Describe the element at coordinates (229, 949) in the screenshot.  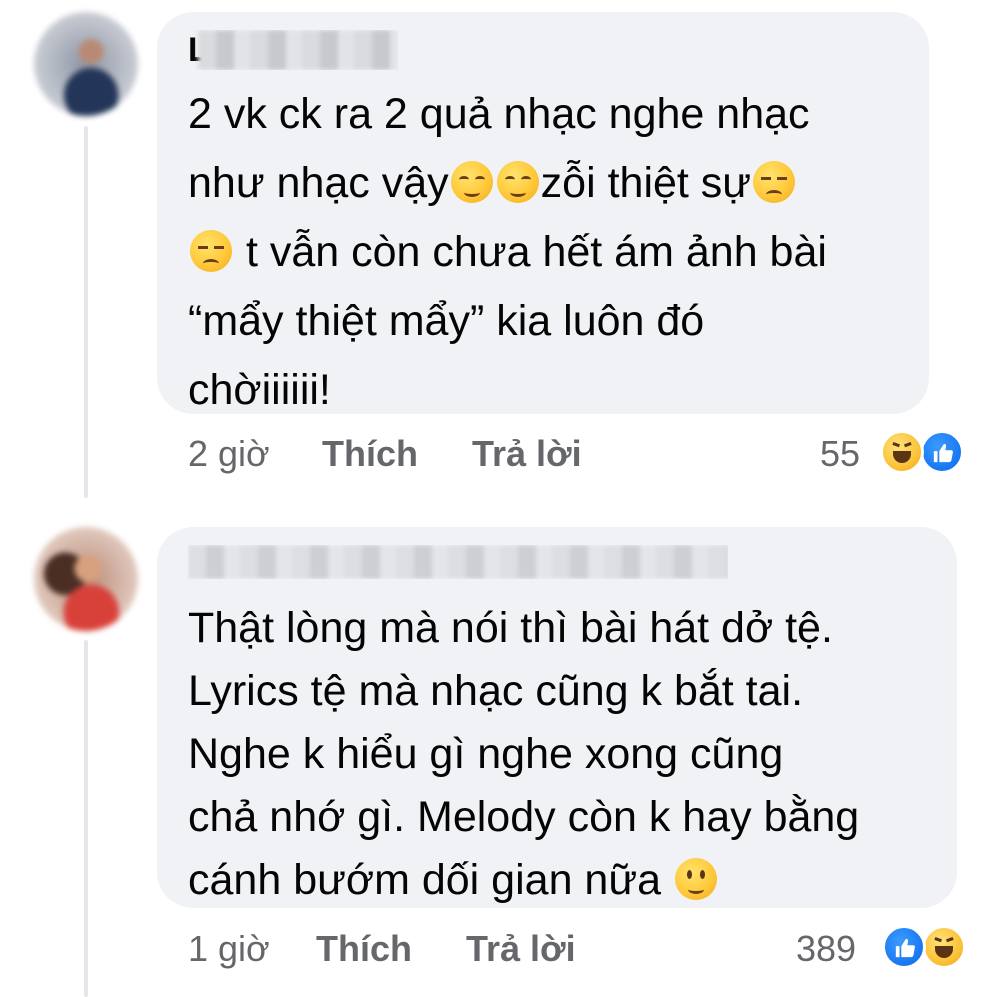
I see `comment-timestamp: 1 giờ` at that location.